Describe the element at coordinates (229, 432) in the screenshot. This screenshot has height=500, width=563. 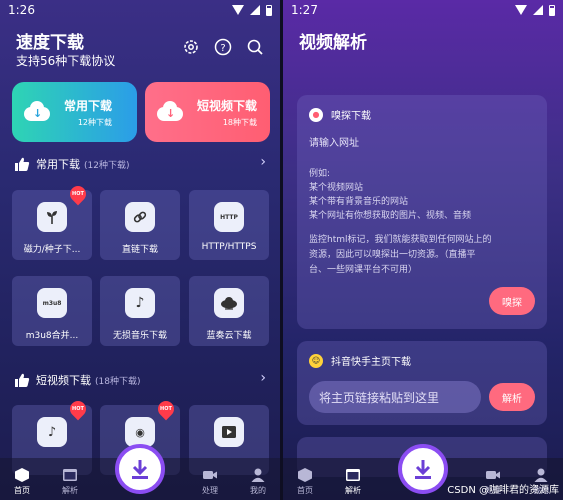
I see `play-icon` at that location.